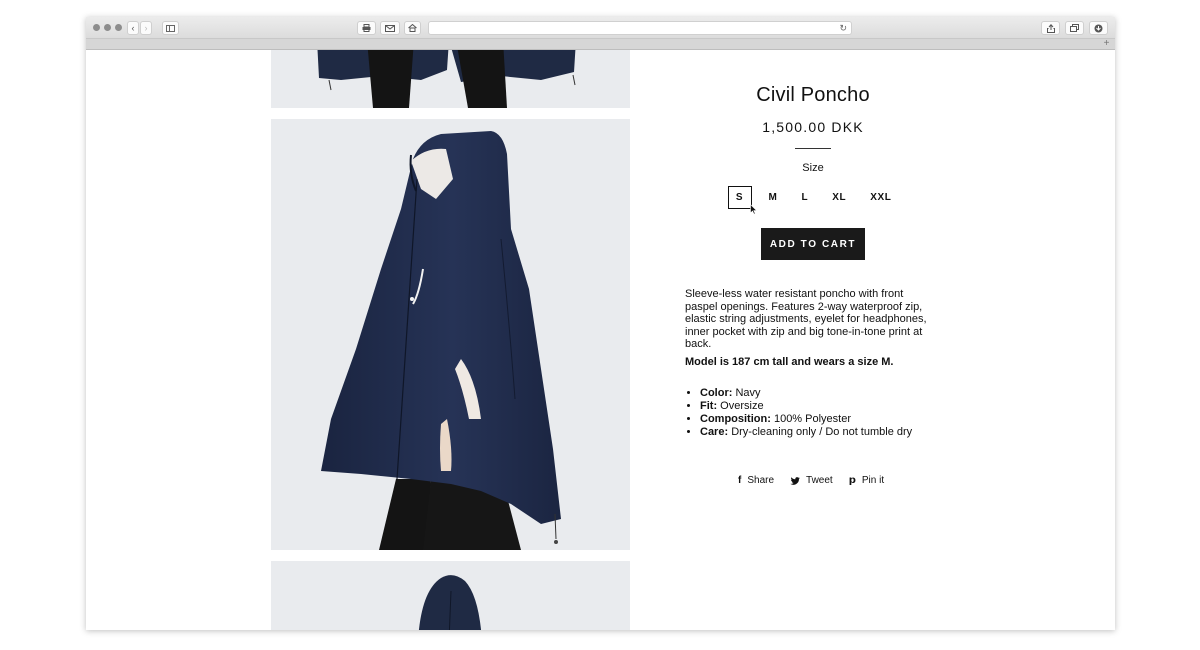 The height and width of the screenshot is (650, 1200). What do you see at coordinates (716, 393) in the screenshot?
I see `spec-key: Color:` at bounding box center [716, 393].